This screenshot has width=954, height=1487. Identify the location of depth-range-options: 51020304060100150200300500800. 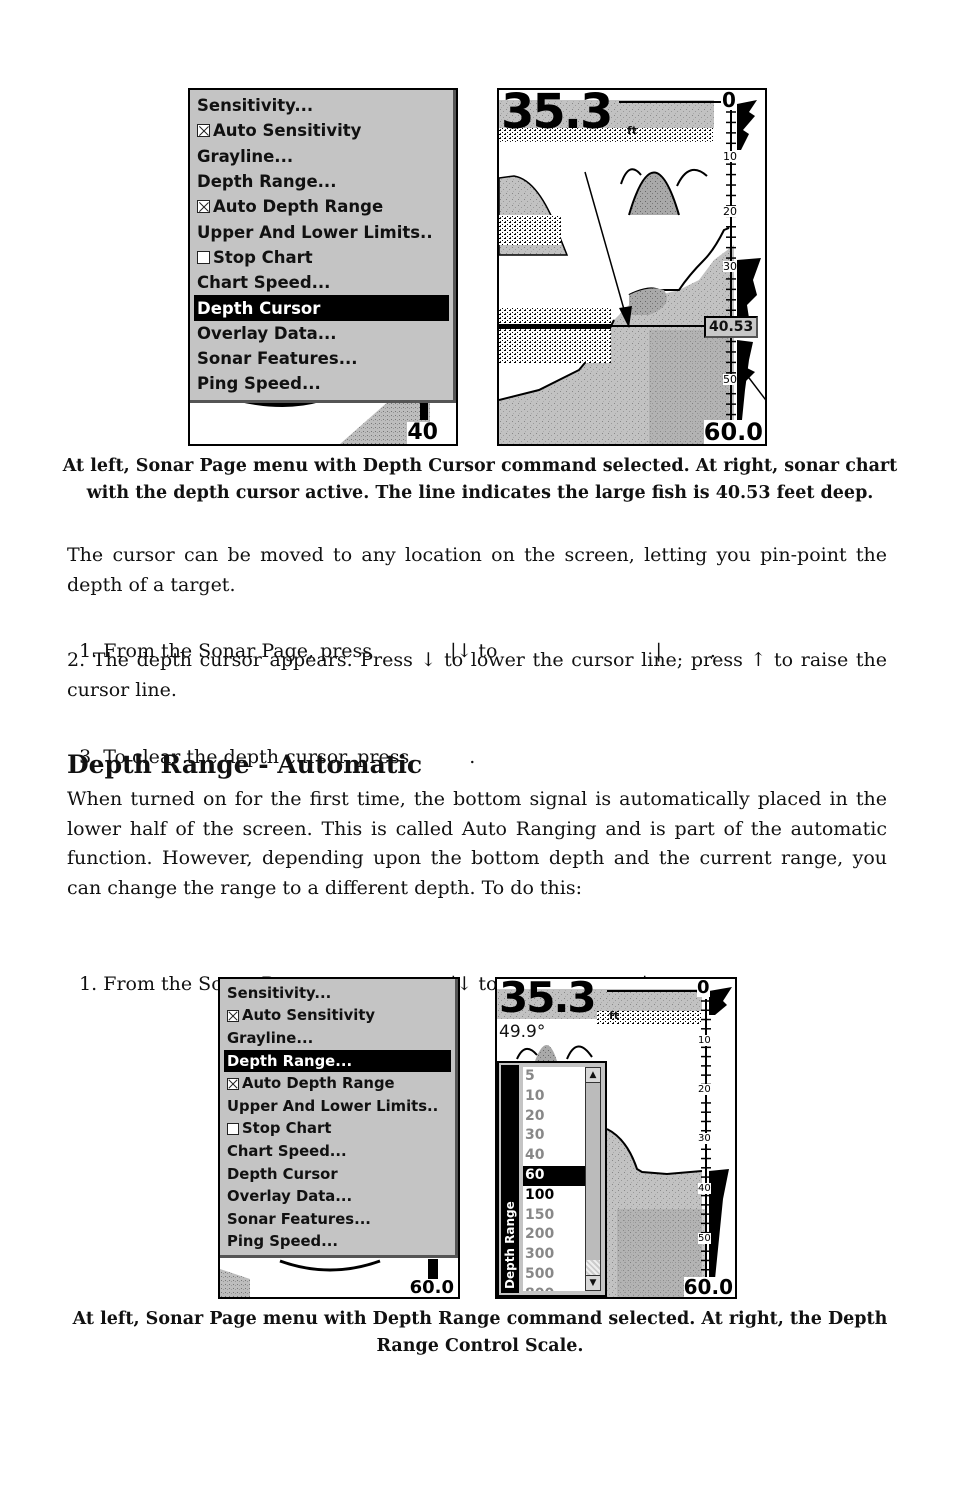
(555, 1179).